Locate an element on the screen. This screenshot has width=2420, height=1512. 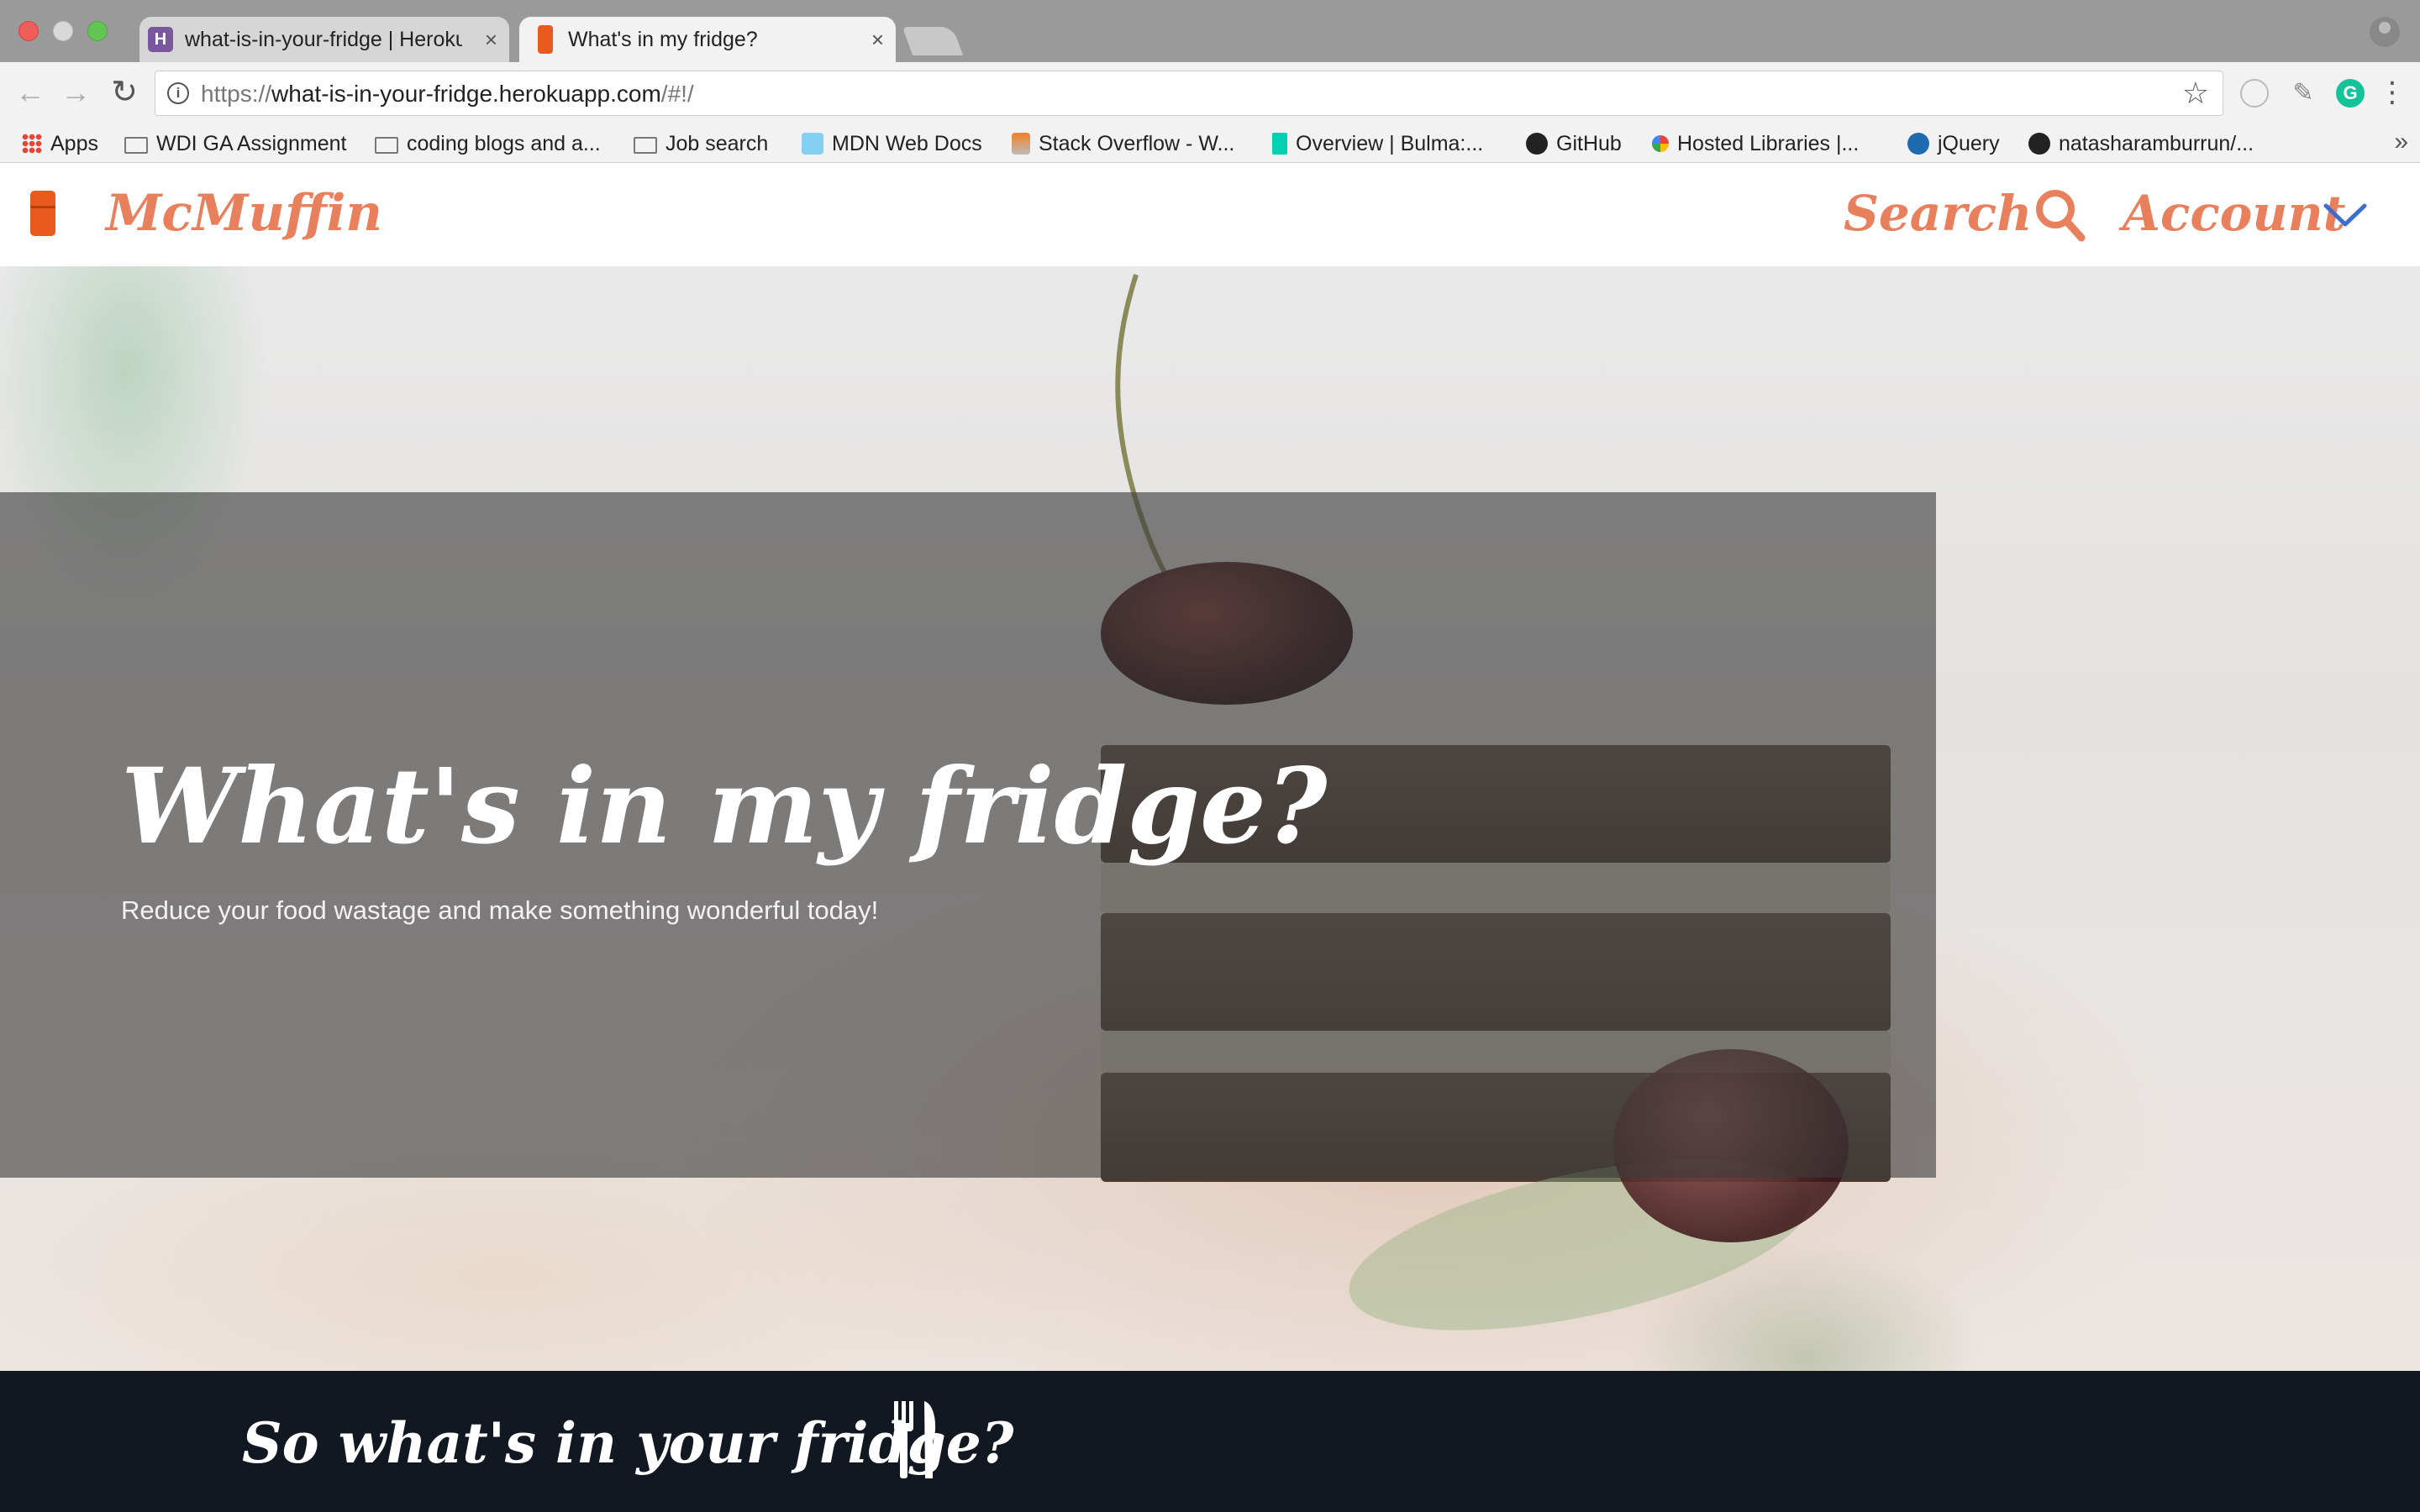
forward-arrow-icon: → is located at coordinates (75, 92).